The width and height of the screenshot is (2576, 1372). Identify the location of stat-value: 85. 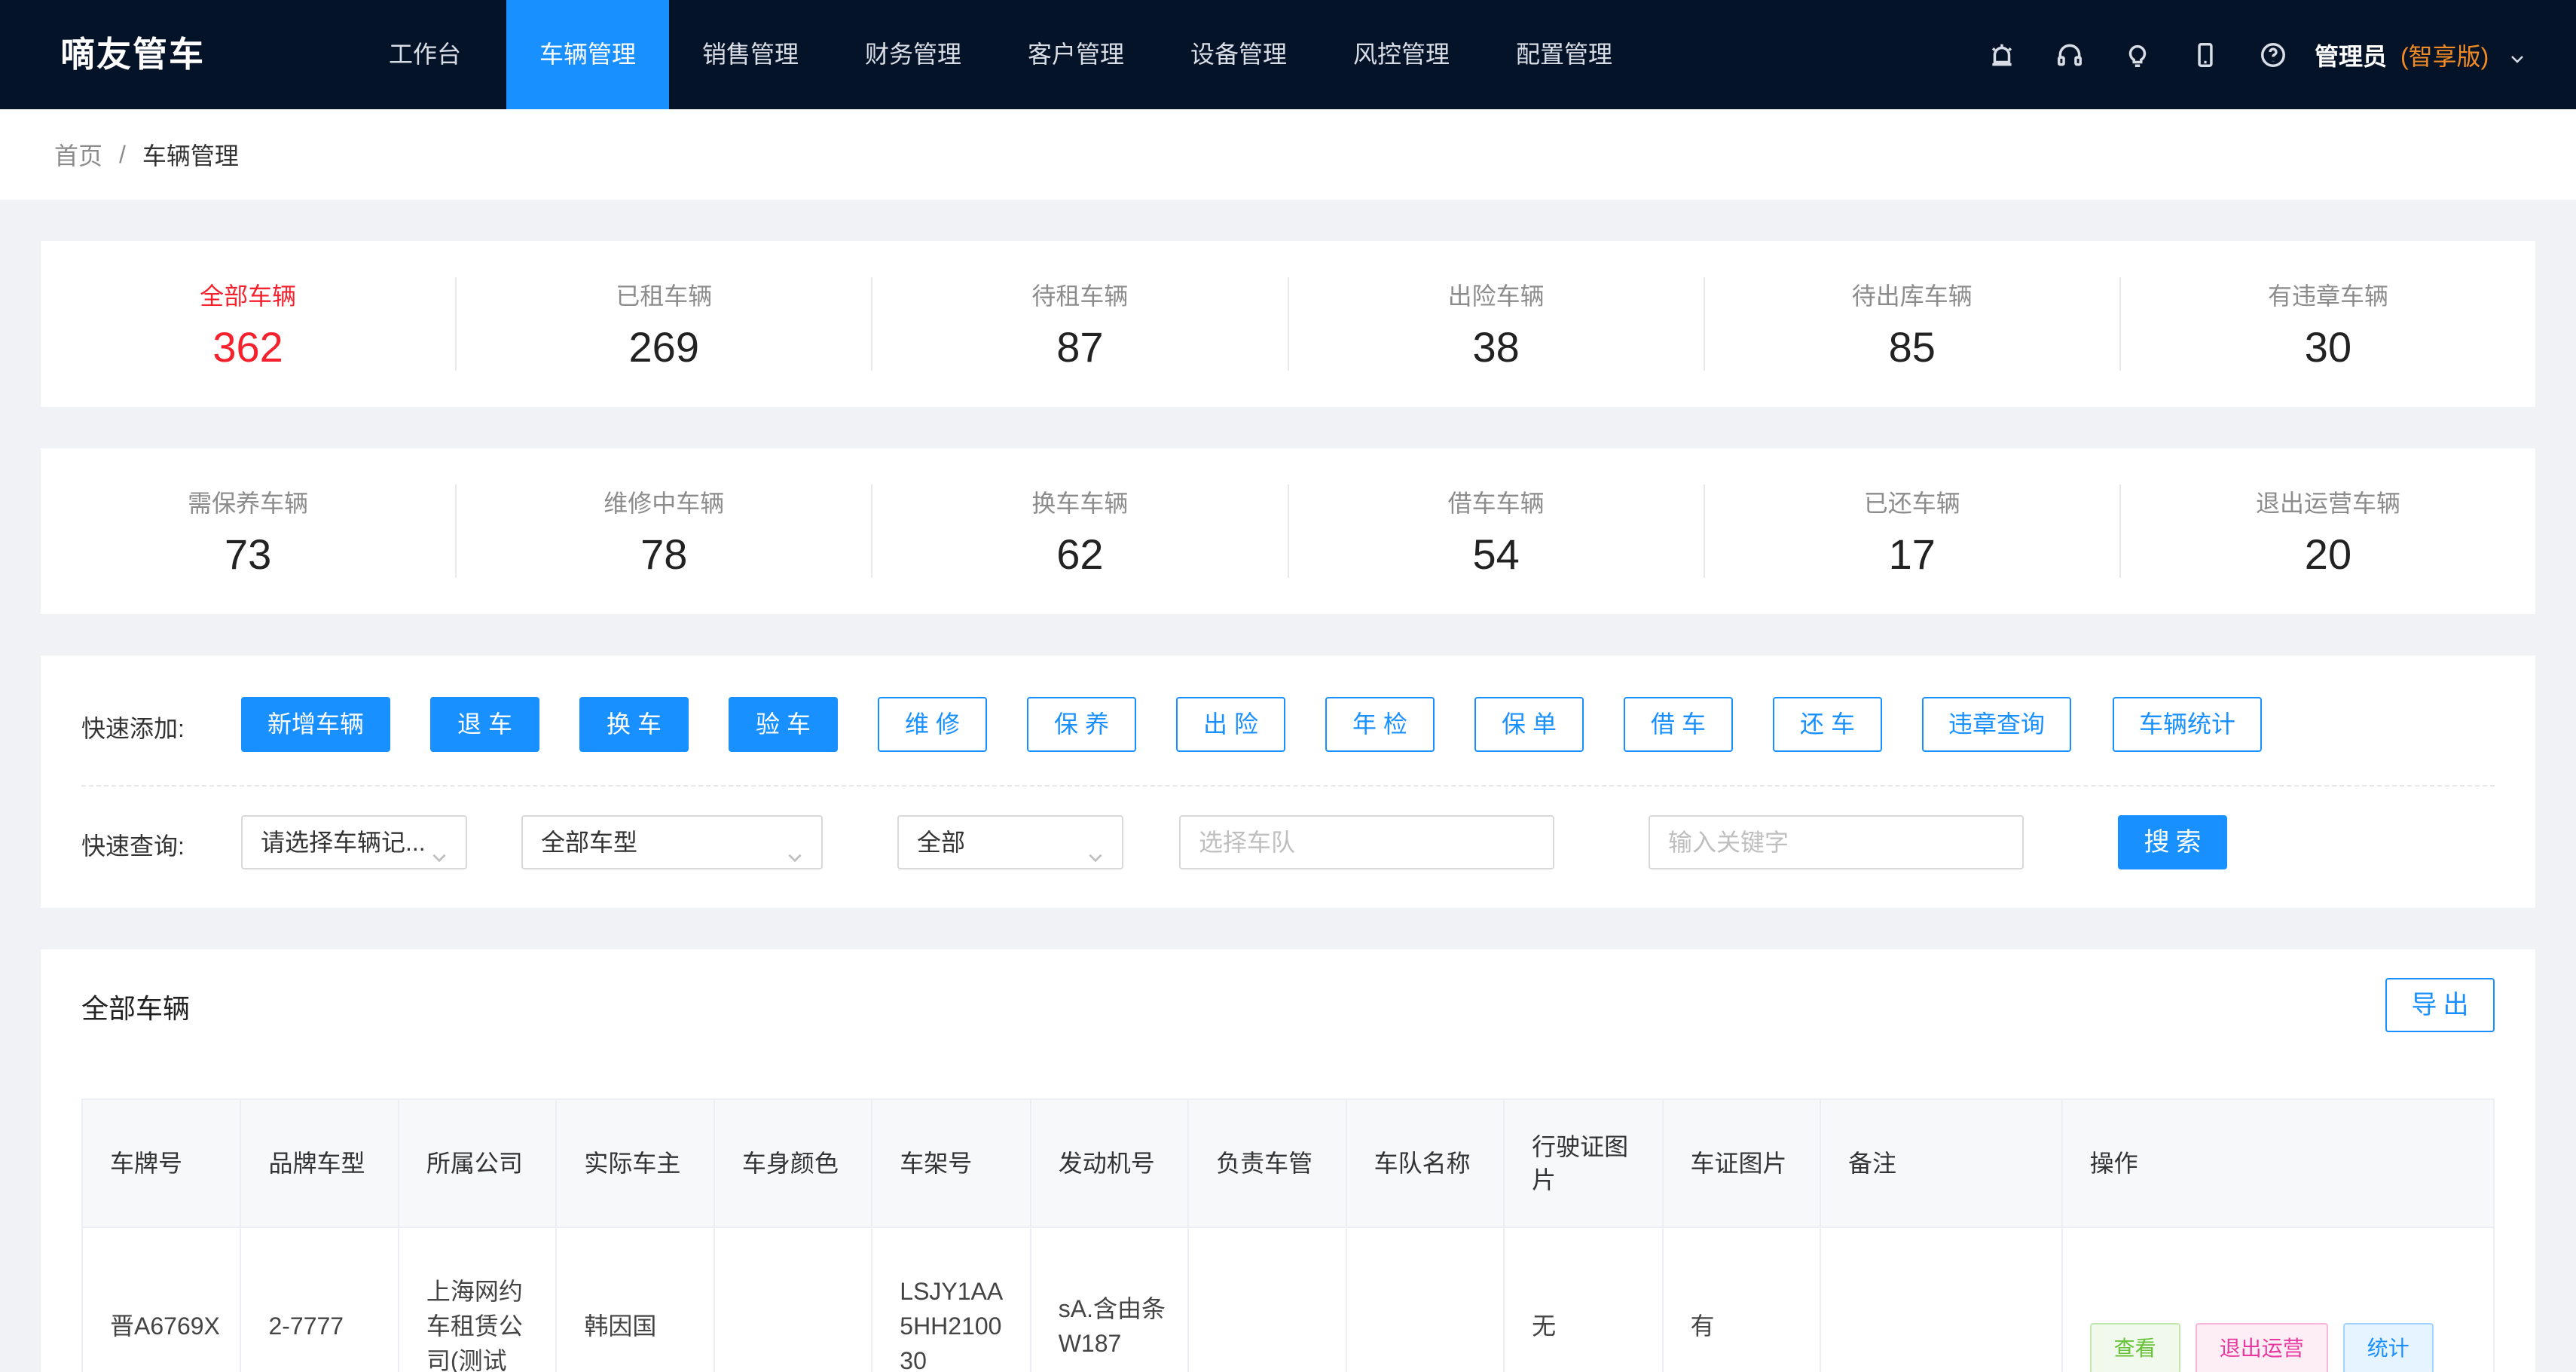
(1912, 347).